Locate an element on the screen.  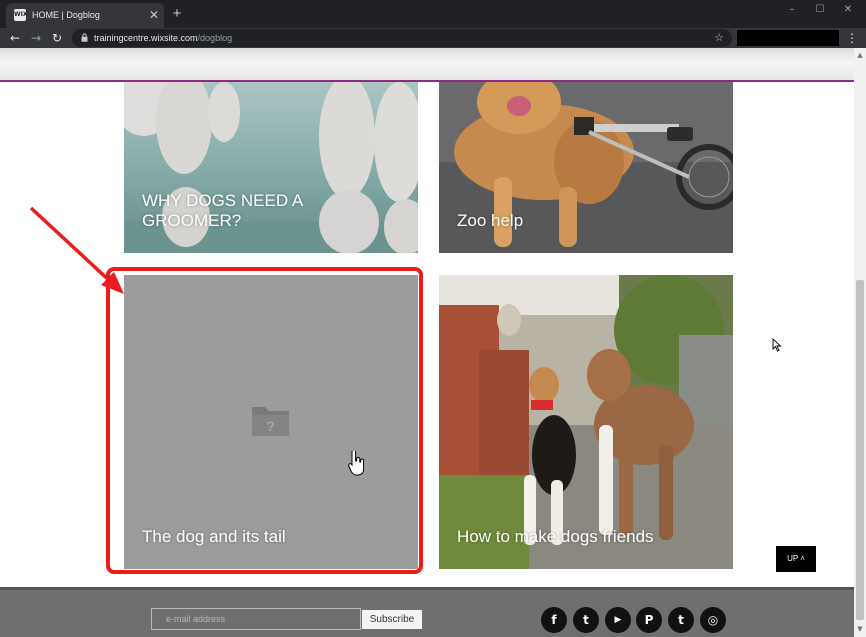
twitter-icon: t is located at coordinates (586, 620).